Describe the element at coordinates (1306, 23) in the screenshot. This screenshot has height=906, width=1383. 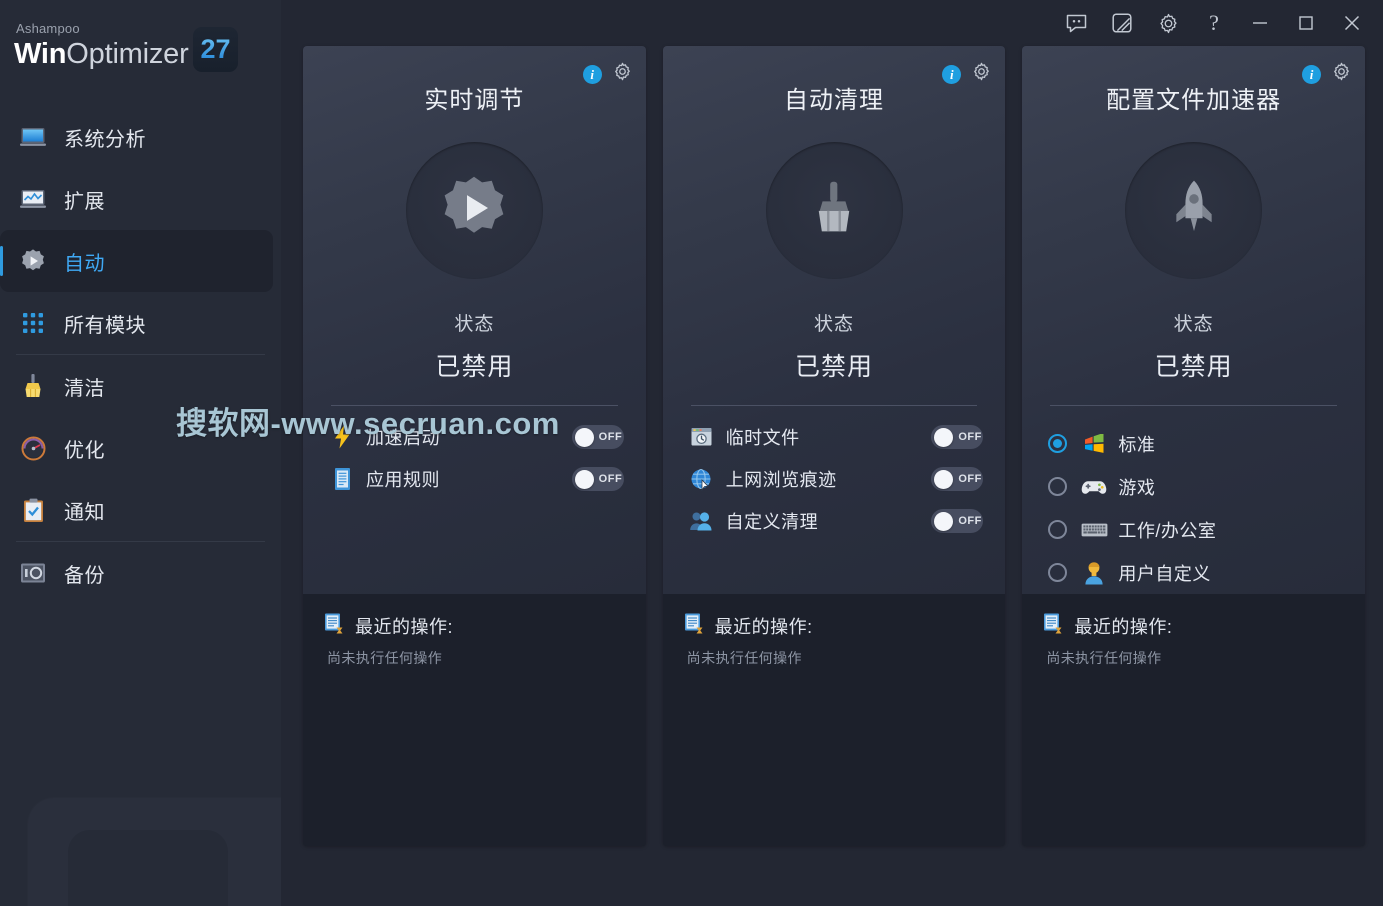
I see `maximize-icon` at that location.